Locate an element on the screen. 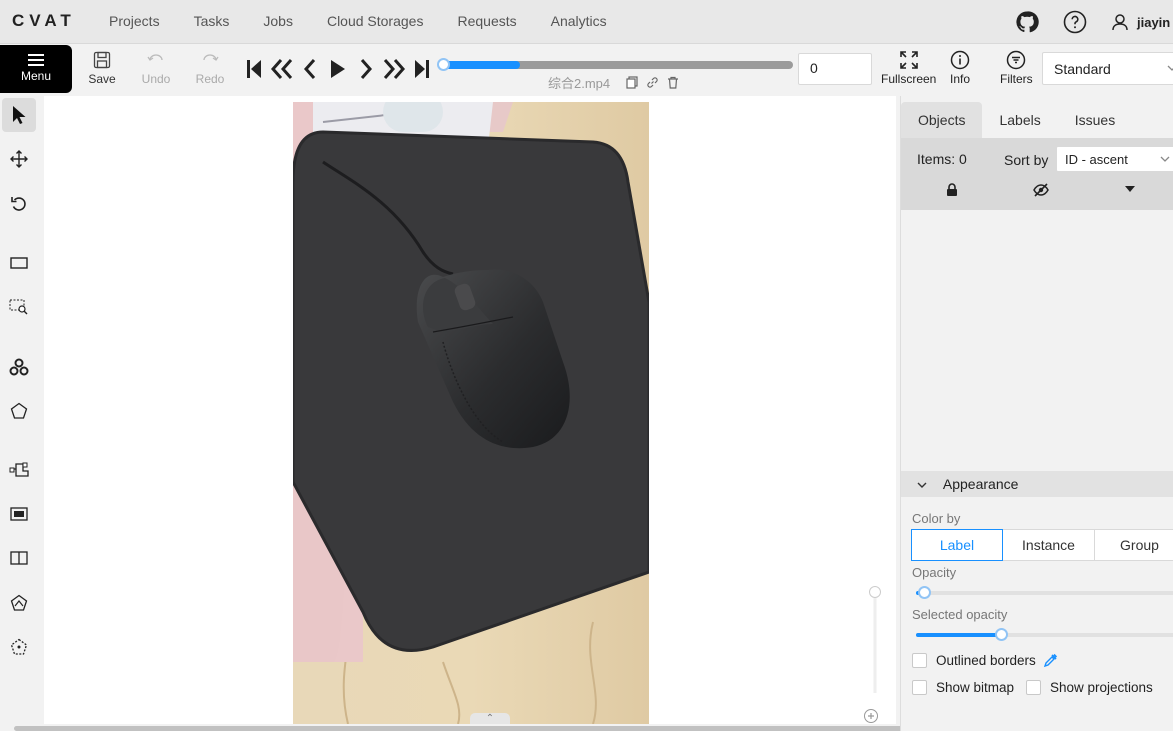 The image size is (1173, 731). chevron-right-icon is located at coordinates (366, 69).